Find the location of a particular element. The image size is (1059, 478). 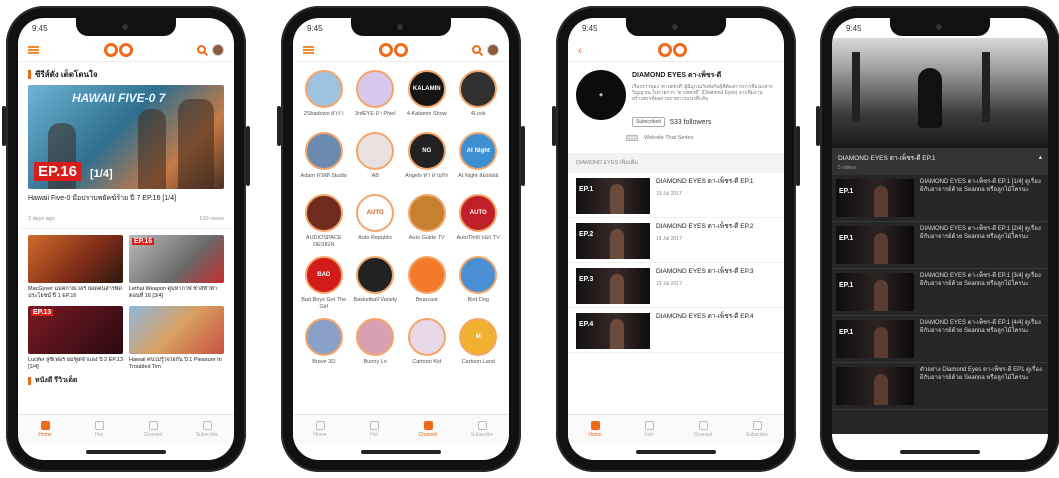

channel-item: Cartoon Kid is located at coordinates (427, 345).